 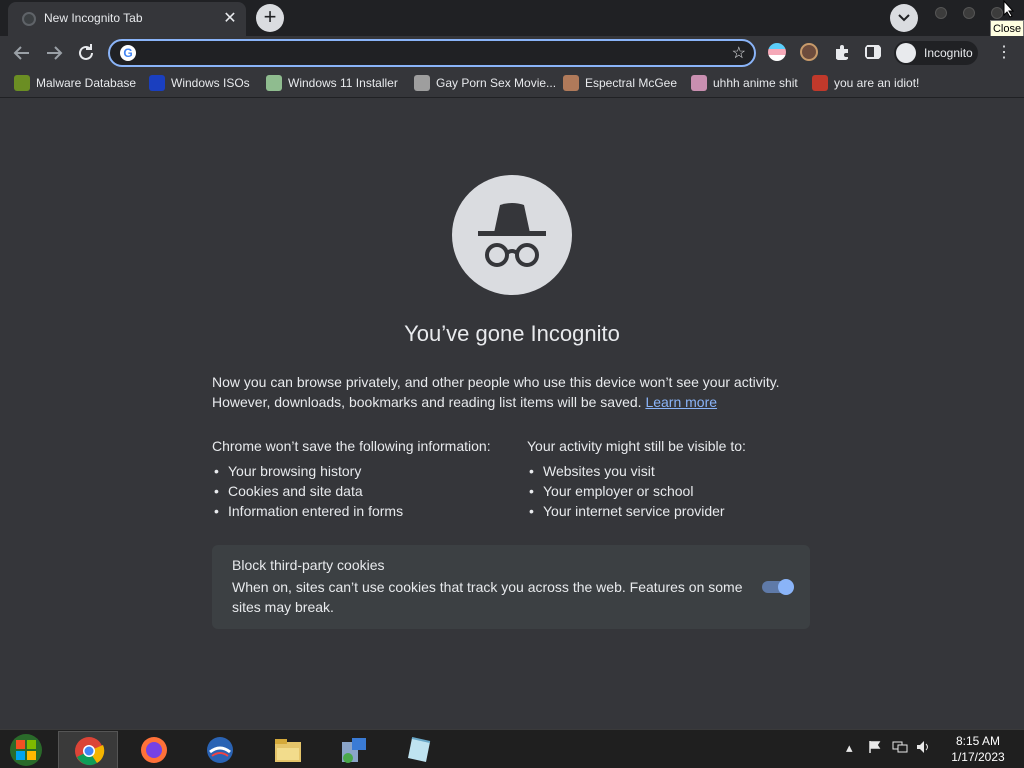 I want to click on tab-strip: New Incognito Tab ✕ + Close, so click(x=512, y=19).